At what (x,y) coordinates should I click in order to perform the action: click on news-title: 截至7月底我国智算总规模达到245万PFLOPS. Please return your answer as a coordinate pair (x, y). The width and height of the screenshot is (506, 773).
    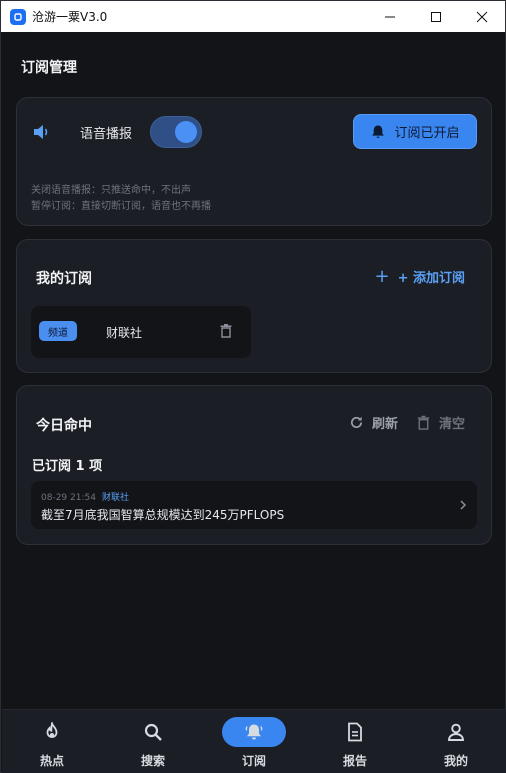
    Looking at the image, I should click on (163, 515).